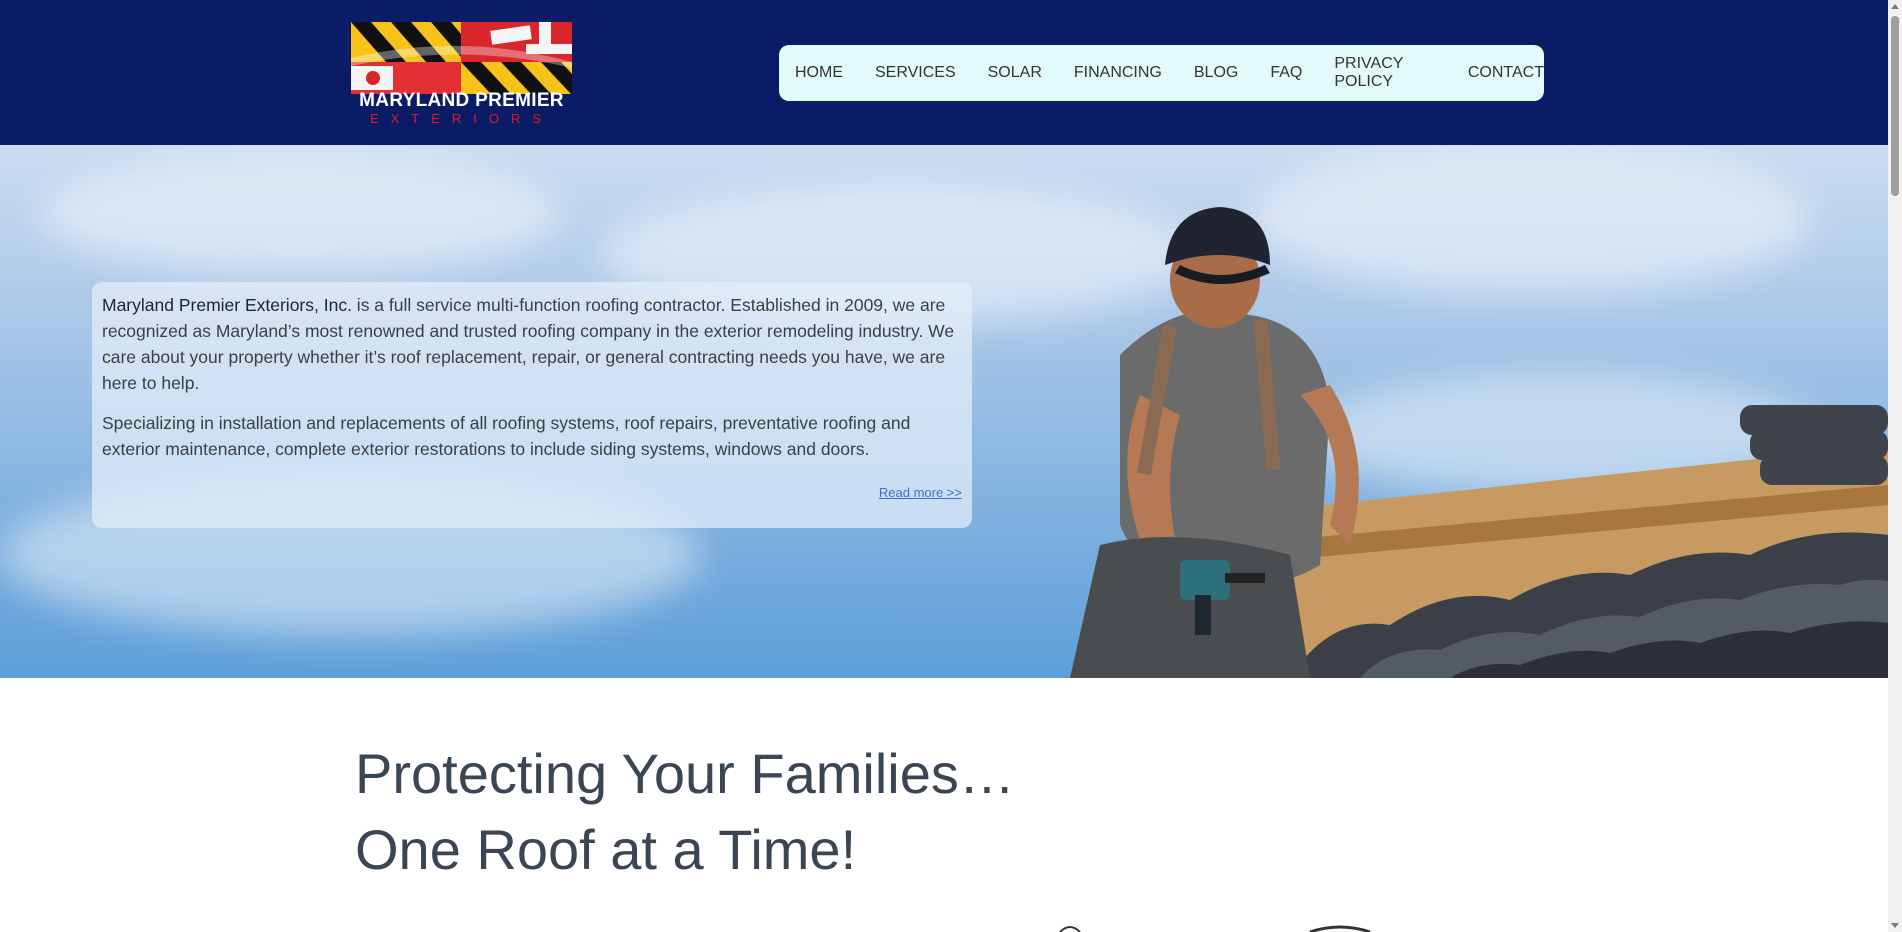 Image resolution: width=1902 pixels, height=932 pixels. What do you see at coordinates (300, 215) in the screenshot?
I see `sky-cloud` at bounding box center [300, 215].